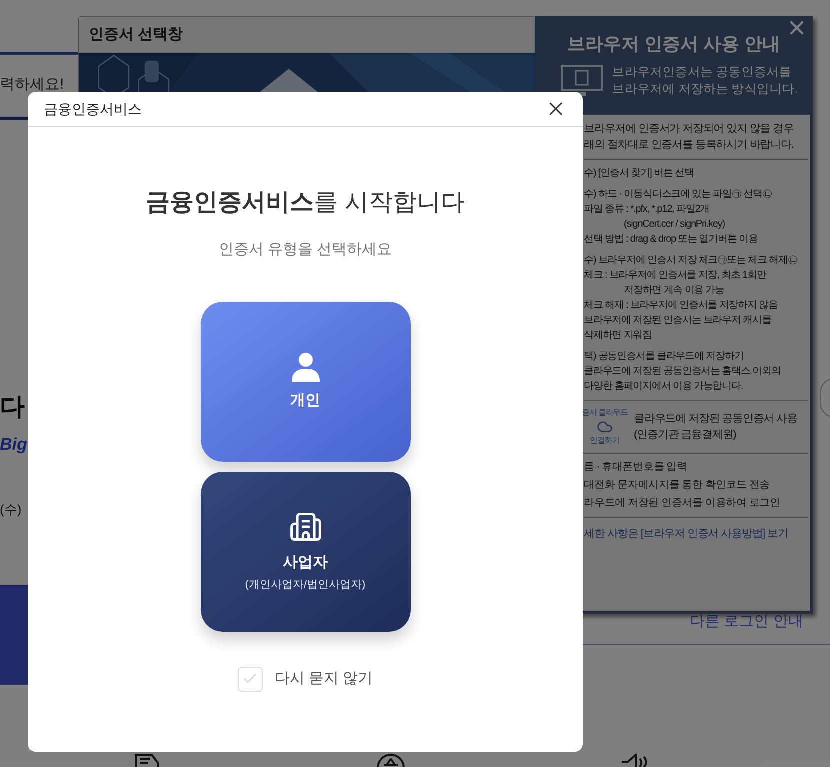 This screenshot has height=767, width=830. Describe the element at coordinates (664, 387) in the screenshot. I see `step-text: 다양한 홈페이지에서 이용 가능합니다.` at that location.